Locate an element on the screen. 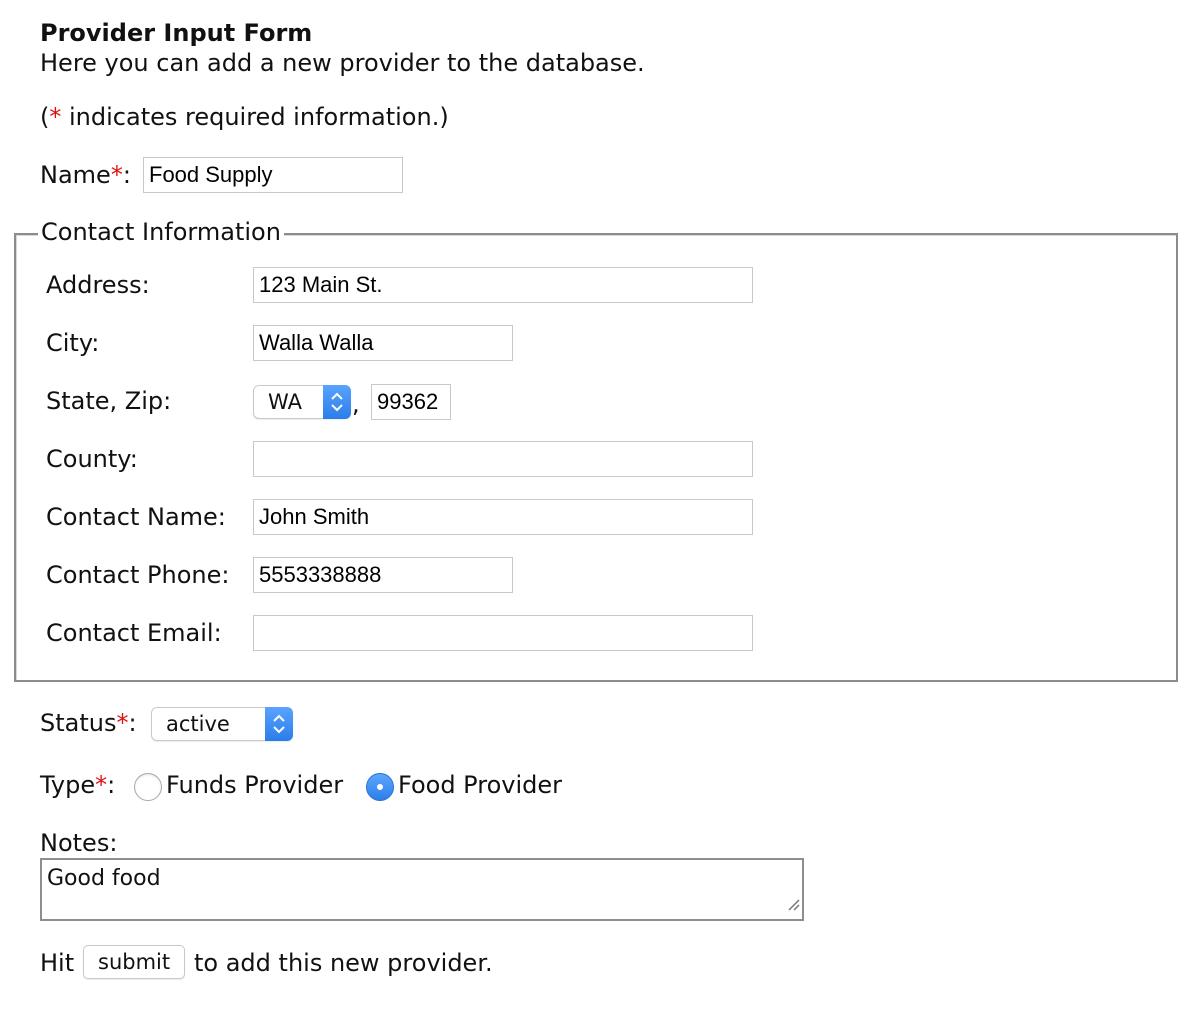  zip-input is located at coordinates (411, 402).